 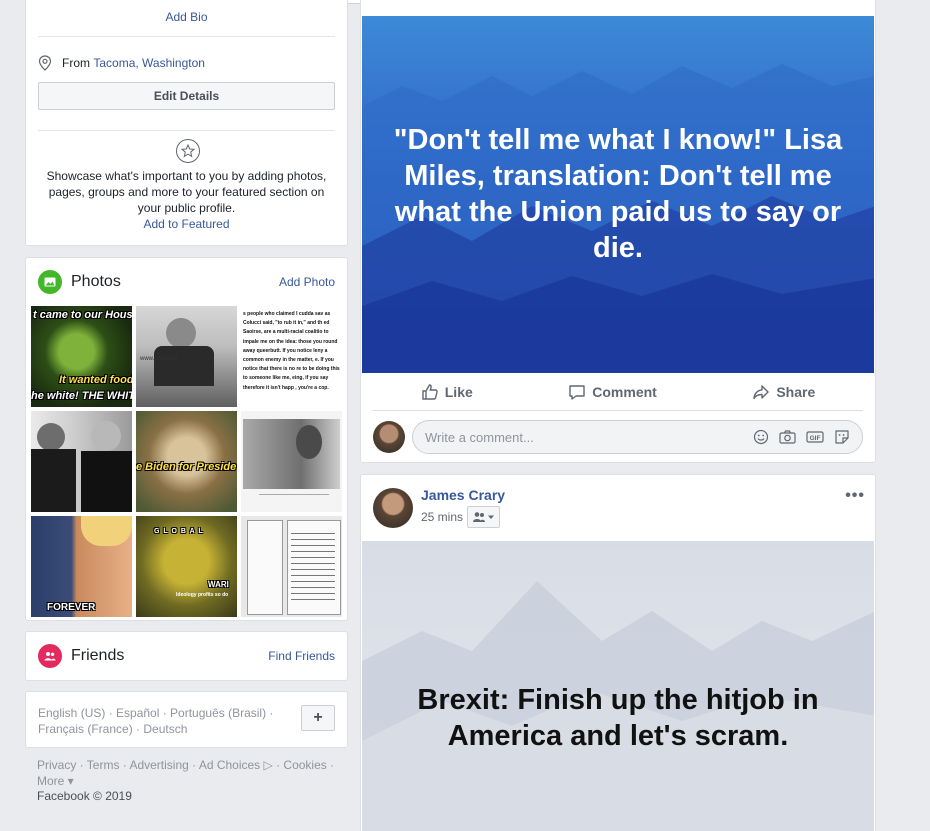 What do you see at coordinates (787, 437) in the screenshot?
I see `camera-icon` at bounding box center [787, 437].